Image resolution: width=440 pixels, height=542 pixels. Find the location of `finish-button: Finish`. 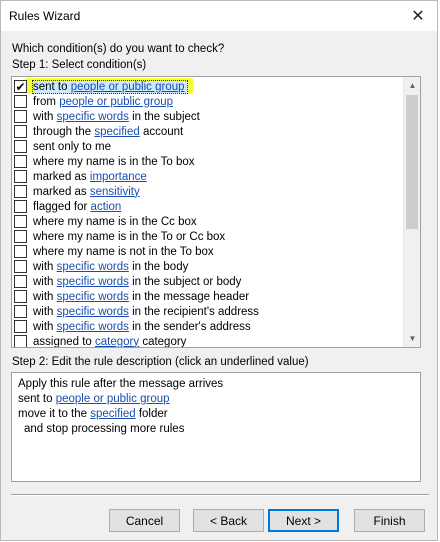

finish-button: Finish is located at coordinates (389, 520).